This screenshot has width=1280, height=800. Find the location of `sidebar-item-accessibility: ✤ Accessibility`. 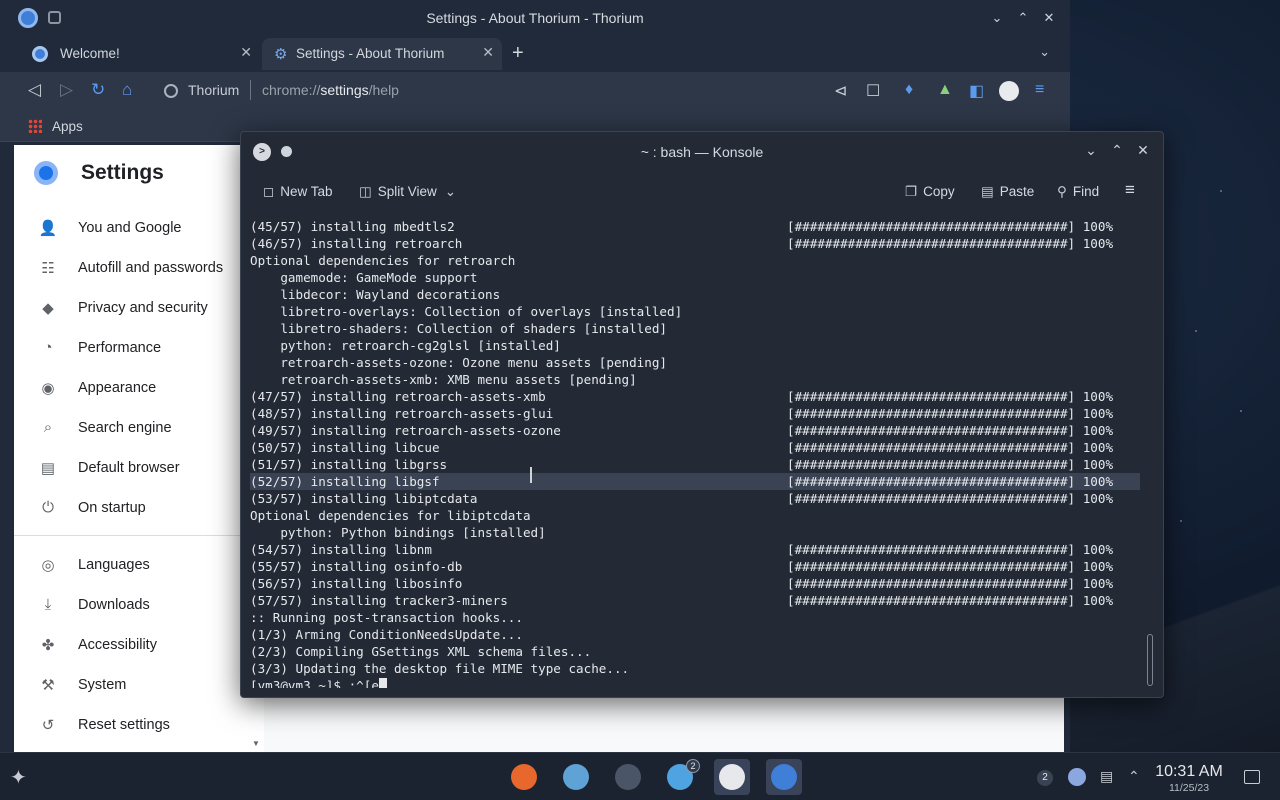

sidebar-item-accessibility: ✤ Accessibility is located at coordinates (132, 646).